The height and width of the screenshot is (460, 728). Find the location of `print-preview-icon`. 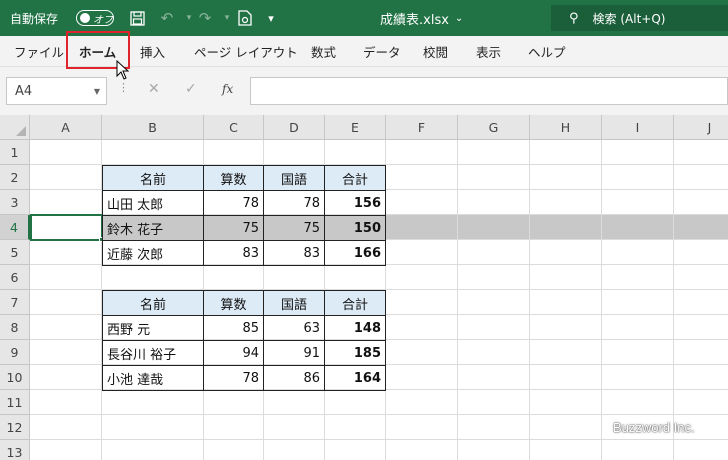

print-preview-icon is located at coordinates (245, 18).